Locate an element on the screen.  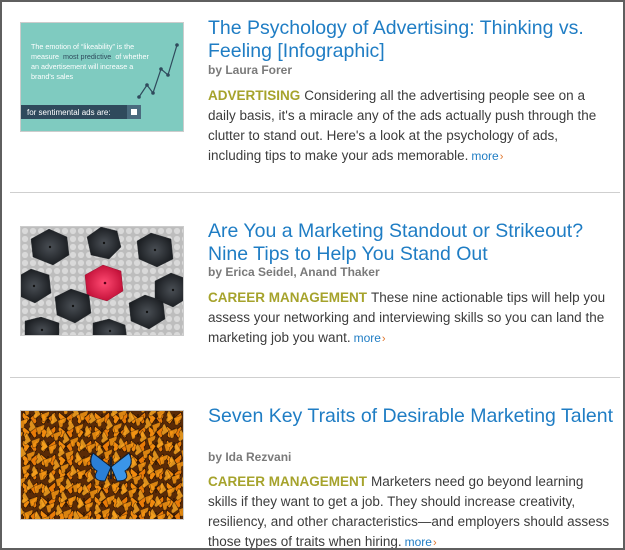
infographic-line-2c: of whether is located at coordinates (132, 56).